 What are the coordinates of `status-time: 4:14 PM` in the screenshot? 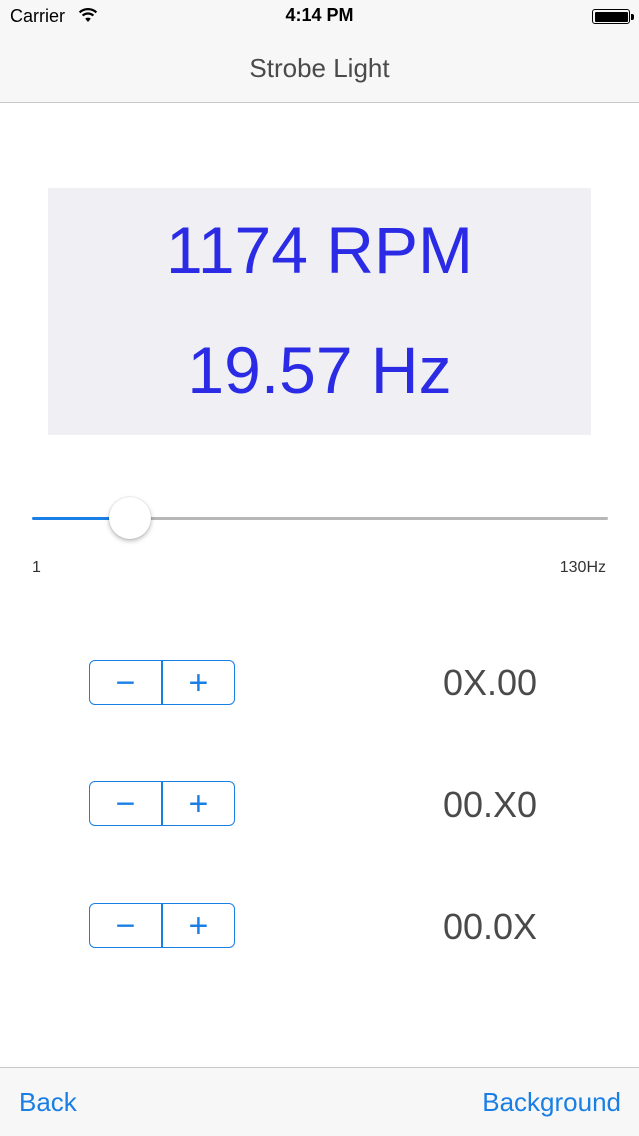 It's located at (319, 15).